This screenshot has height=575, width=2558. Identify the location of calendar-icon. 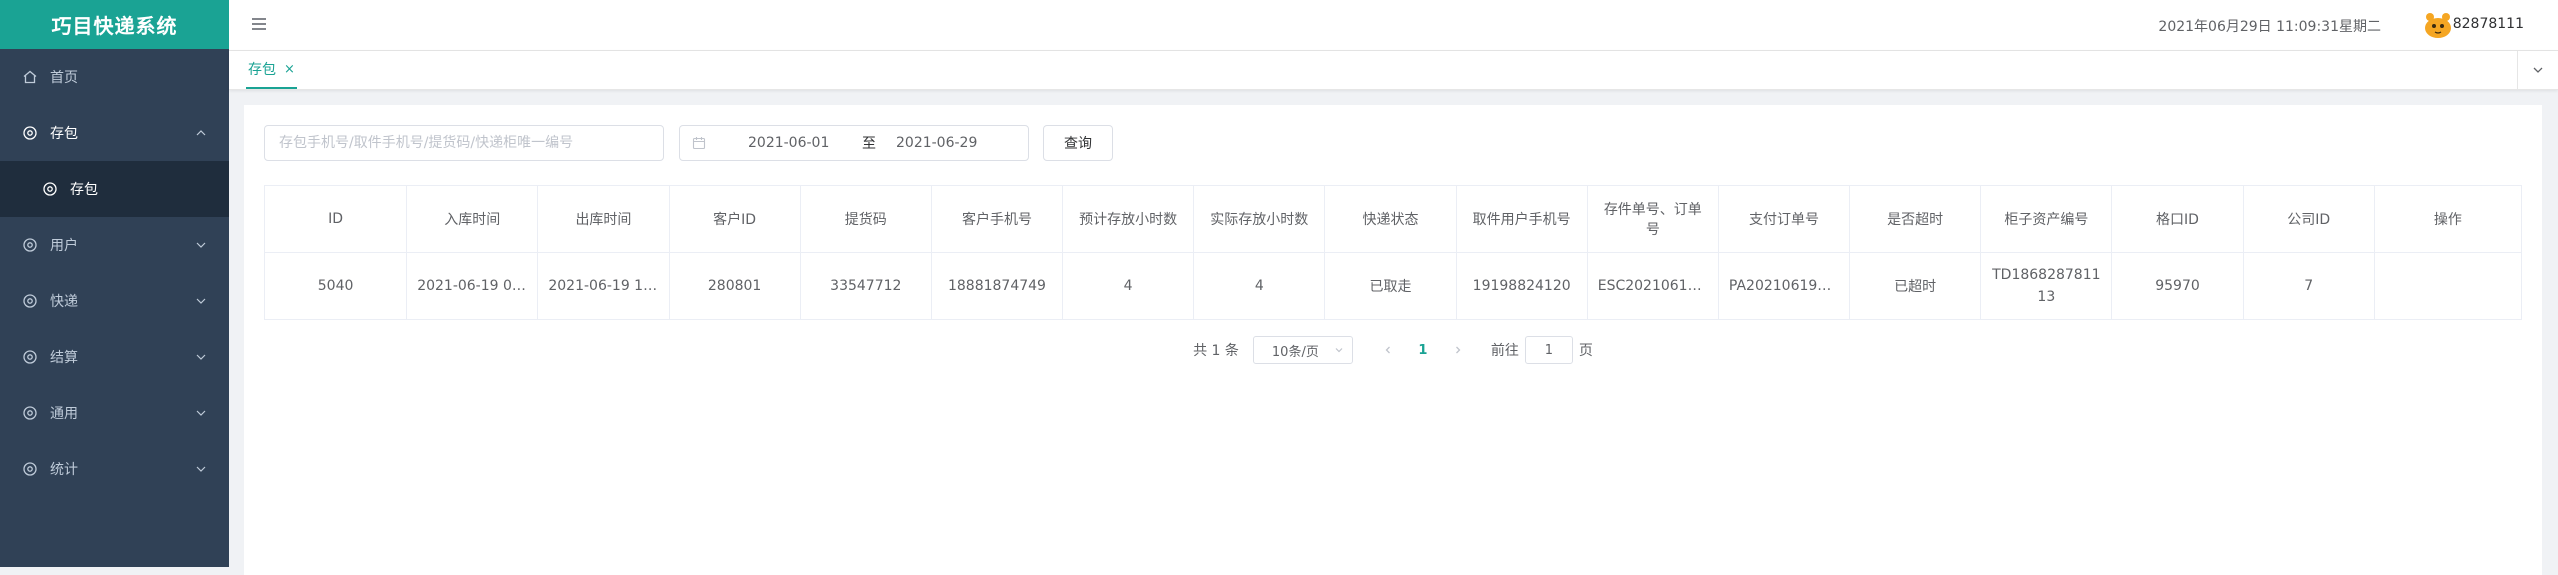
(699, 143).